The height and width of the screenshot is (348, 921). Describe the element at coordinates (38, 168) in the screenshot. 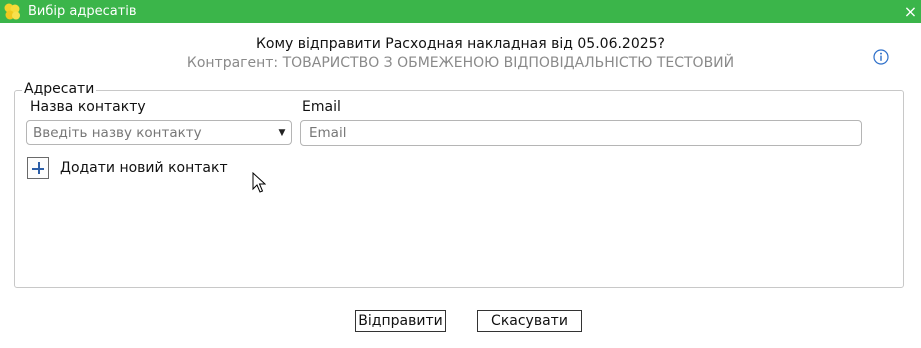

I see `plus-icon` at that location.